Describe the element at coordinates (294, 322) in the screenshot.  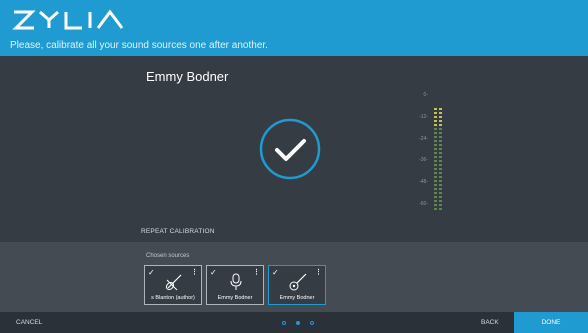
I see `footer-bar` at that location.